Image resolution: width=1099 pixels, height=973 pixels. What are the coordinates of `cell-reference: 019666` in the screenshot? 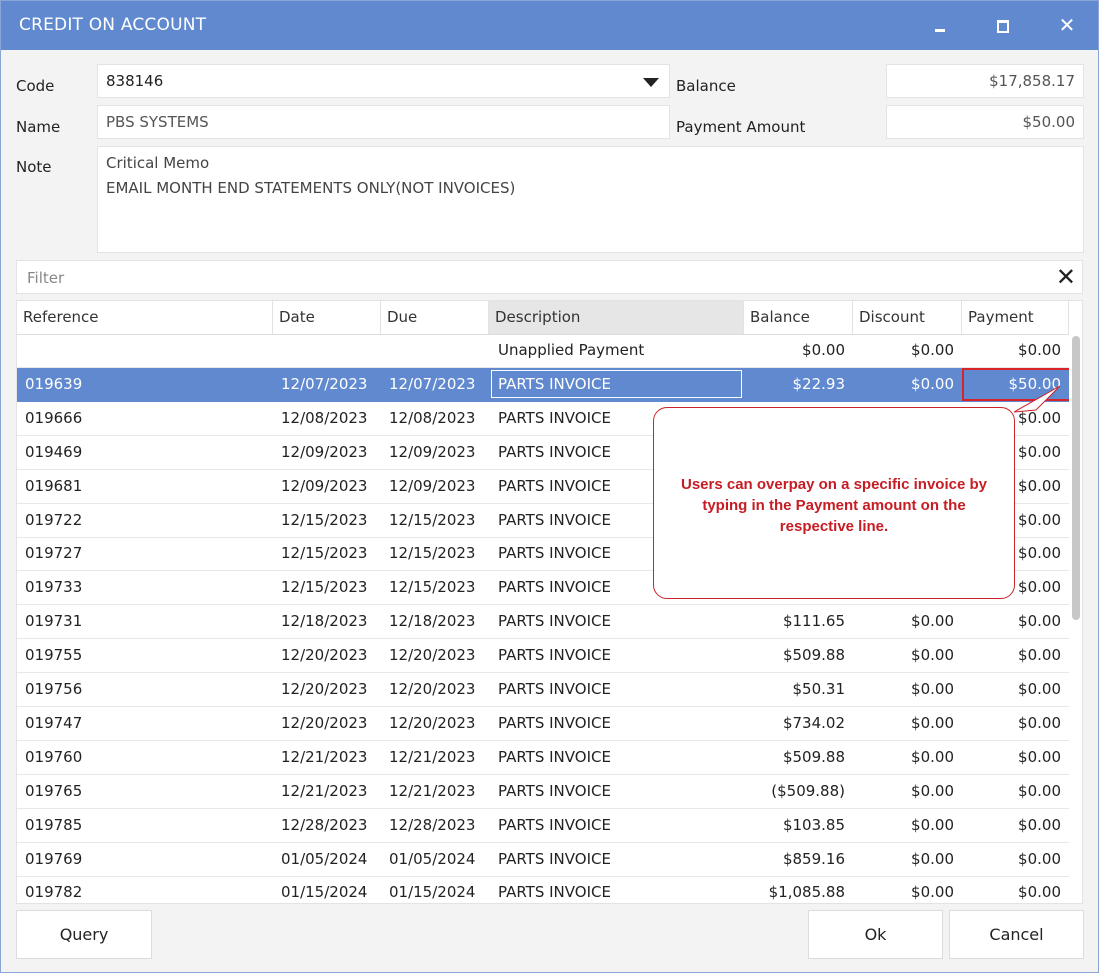 It's located at (54, 417).